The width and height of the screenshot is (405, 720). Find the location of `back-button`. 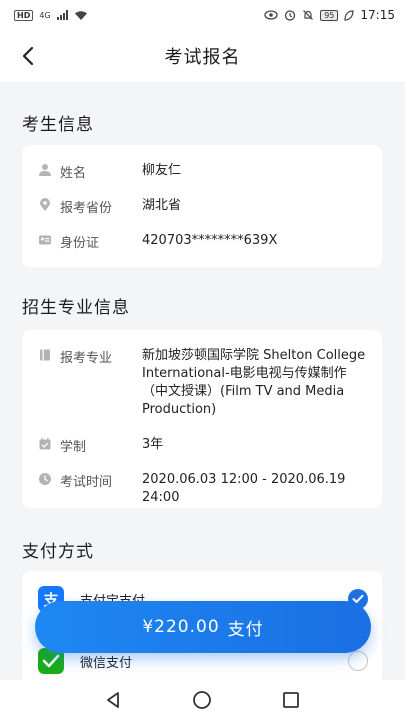

back-button is located at coordinates (28, 56).